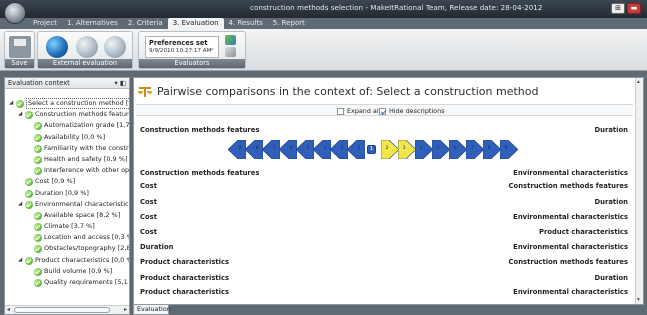  I want to click on left-arrow-8: 8, so click(254, 149).